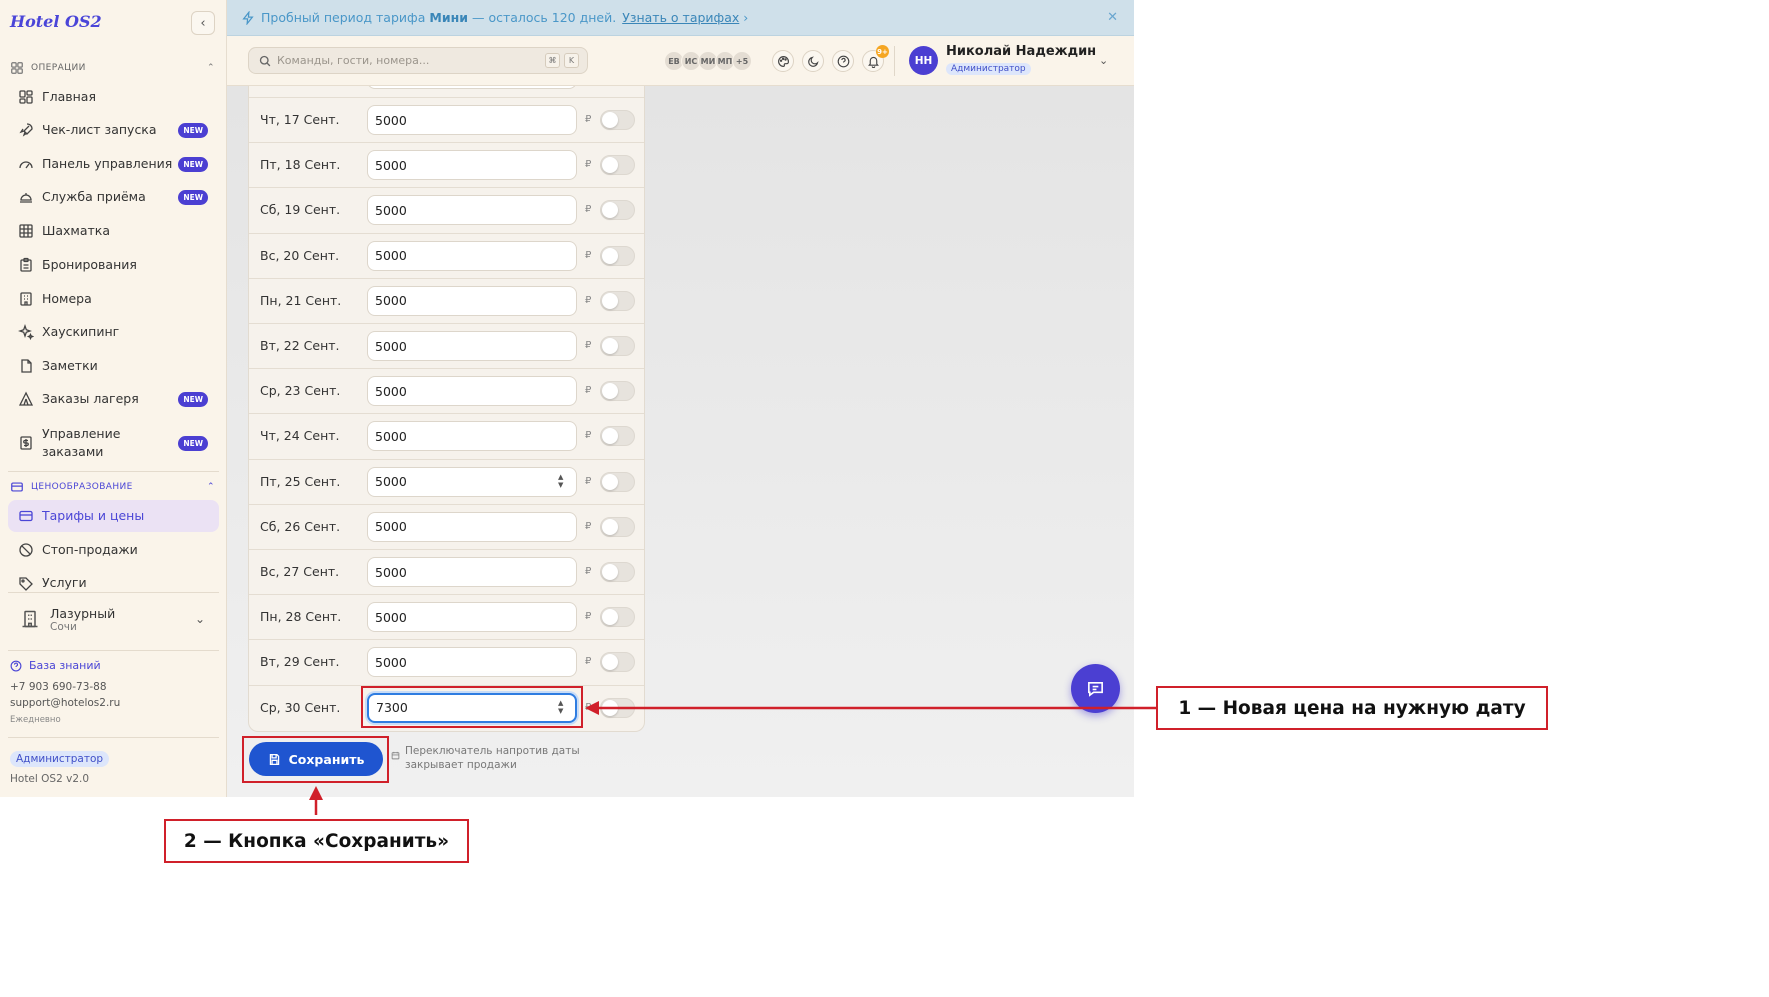 The height and width of the screenshot is (997, 1769). What do you see at coordinates (300, 481) in the screenshot?
I see `price-row-date: Пт, 25 Сент.` at bounding box center [300, 481].